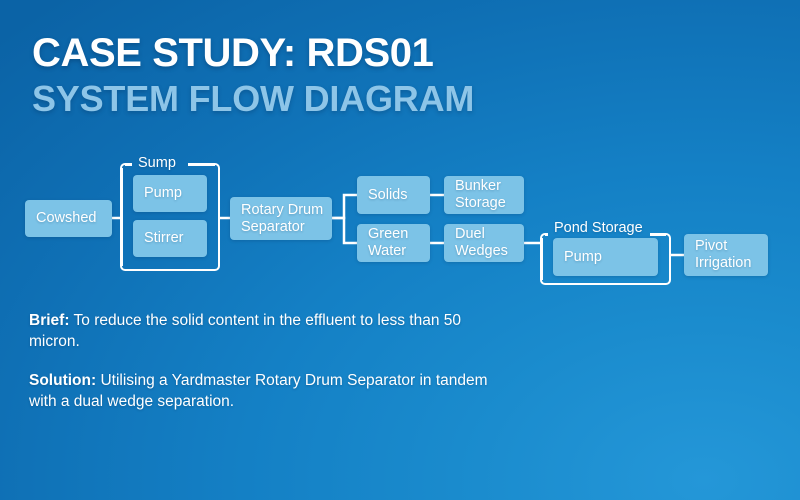  I want to click on node-bunker: Bunker Storage, so click(484, 195).